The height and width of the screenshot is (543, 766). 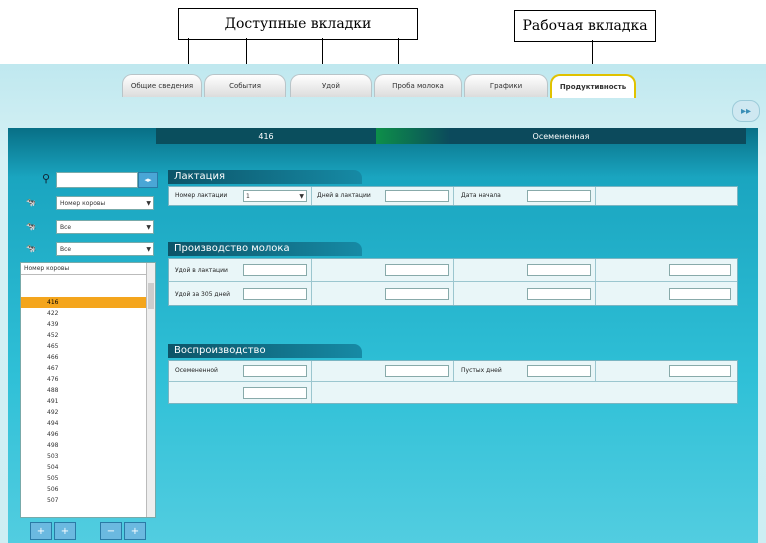 I want to click on start-date-value, so click(x=559, y=196).